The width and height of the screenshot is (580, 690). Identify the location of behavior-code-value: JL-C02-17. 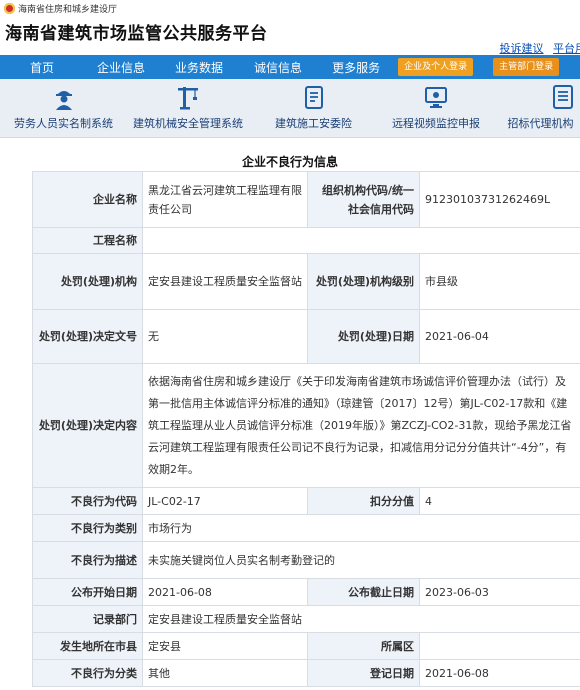
(225, 501).